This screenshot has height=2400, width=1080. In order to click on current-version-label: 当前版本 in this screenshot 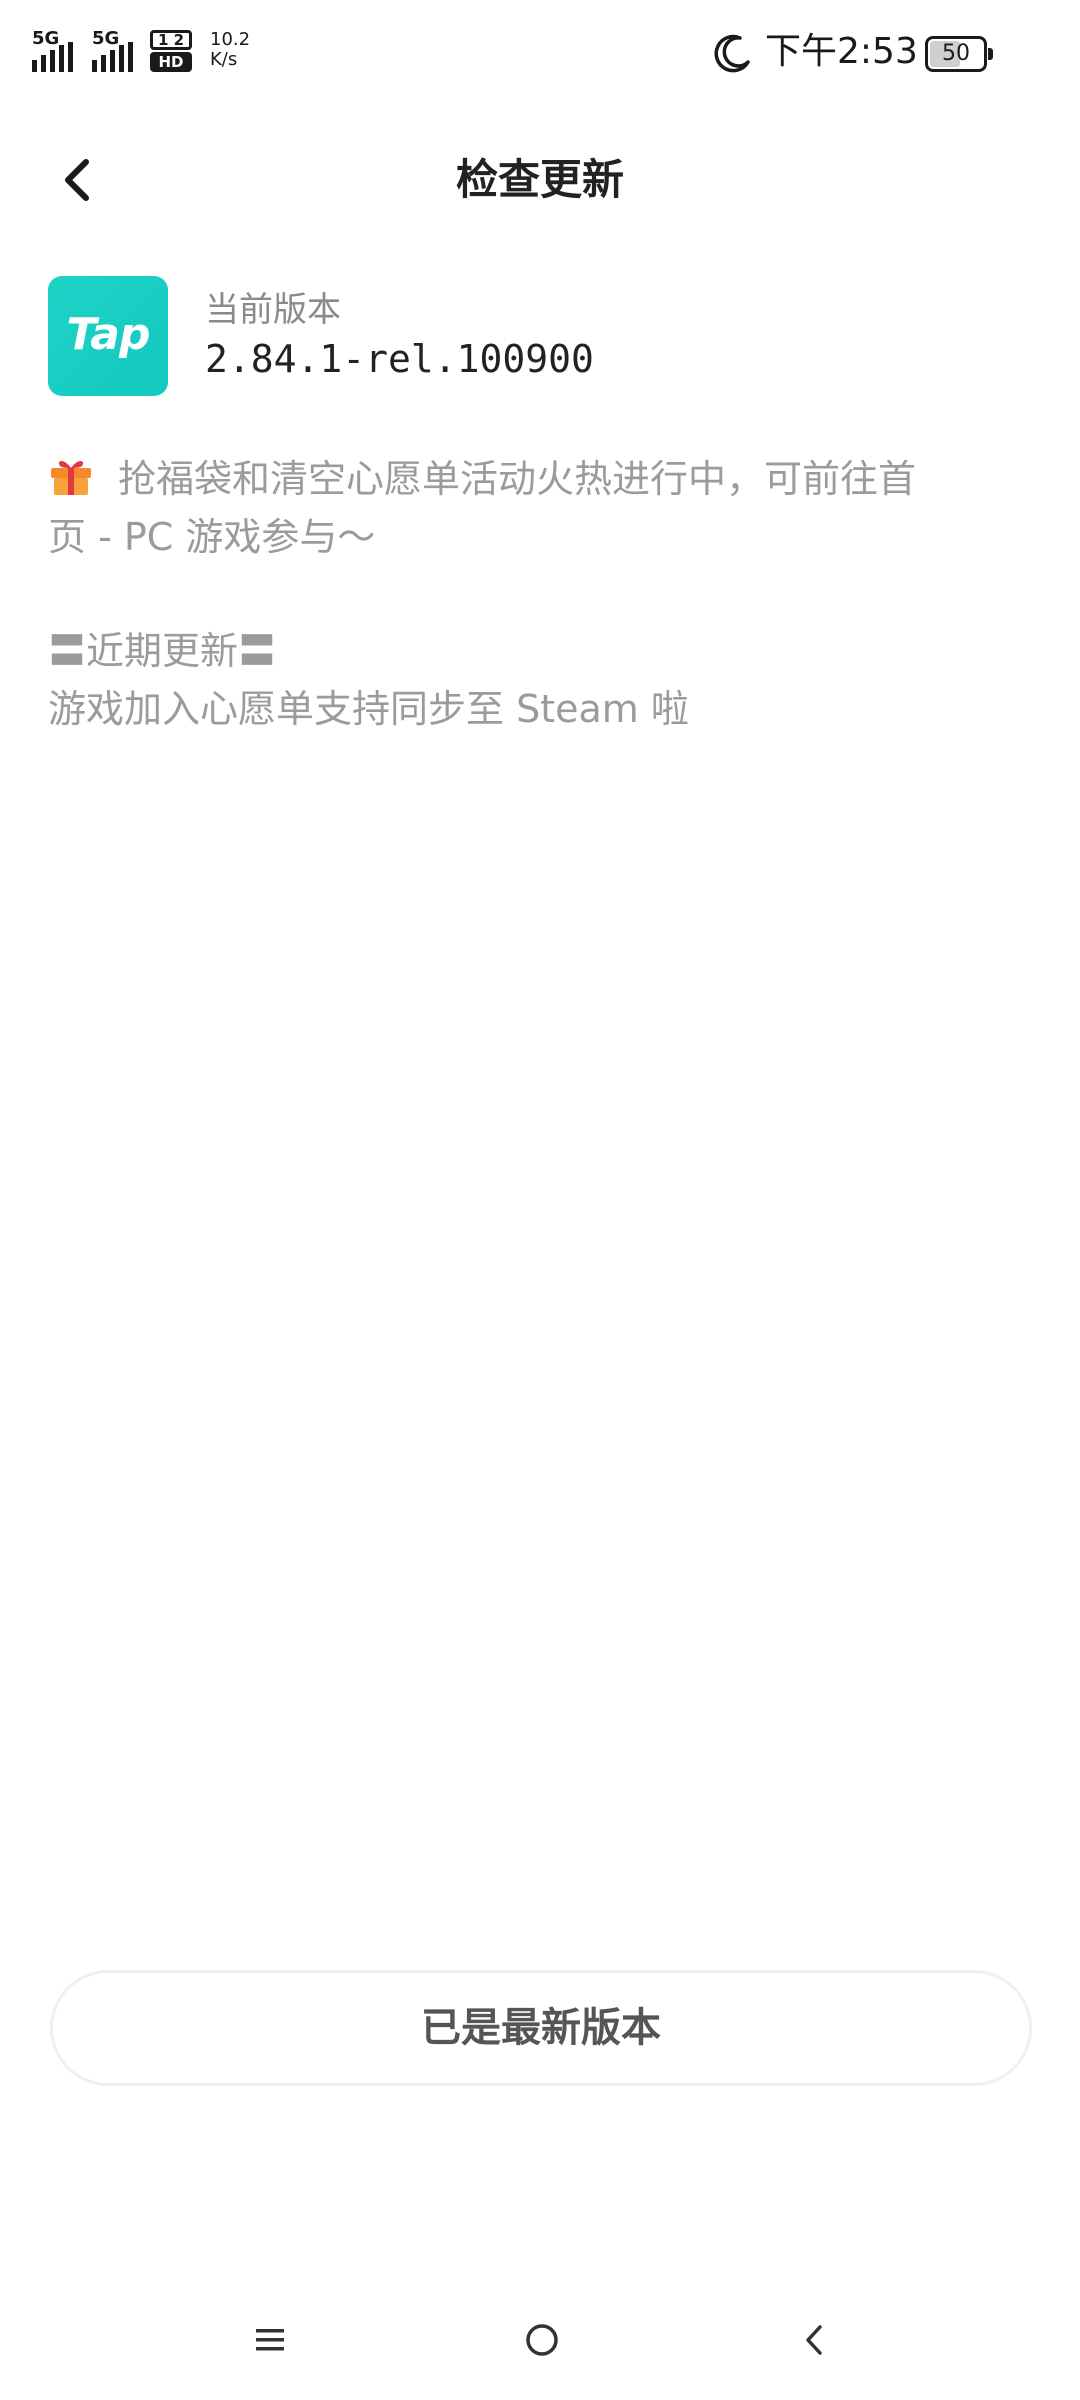, I will do `click(273, 310)`.